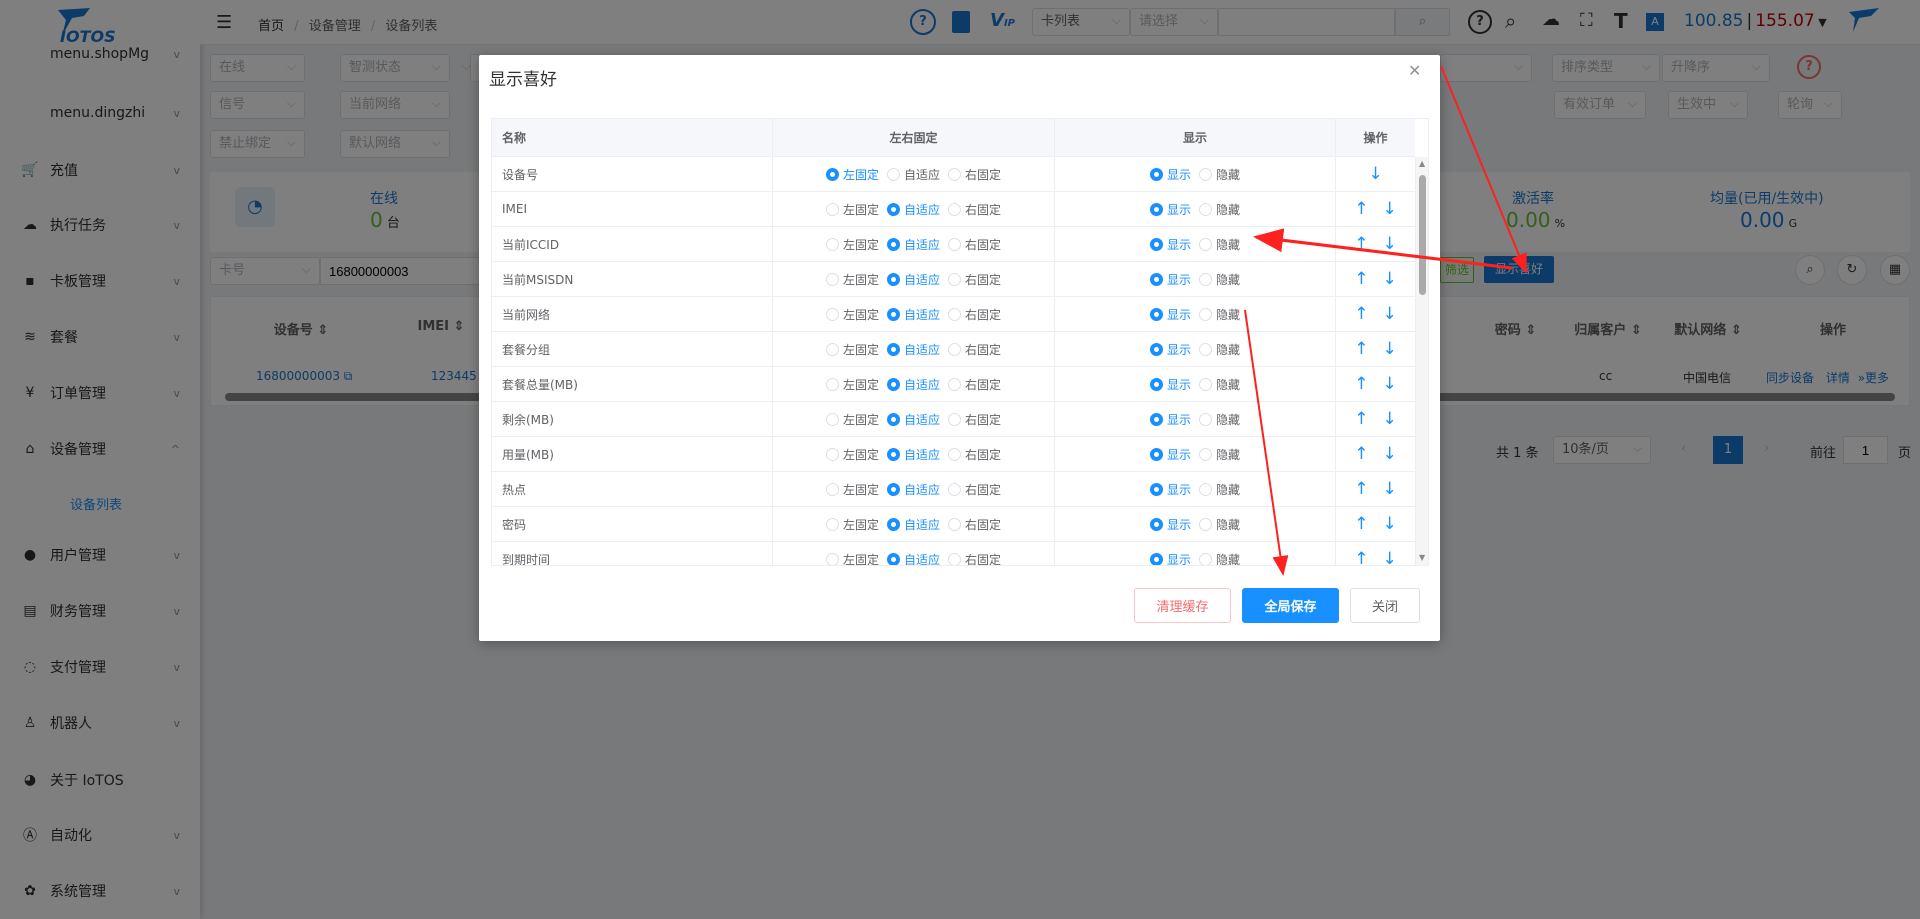 The image size is (1920, 919). Describe the element at coordinates (1266, 442) in the screenshot. I see `arrow-to-save` at that location.